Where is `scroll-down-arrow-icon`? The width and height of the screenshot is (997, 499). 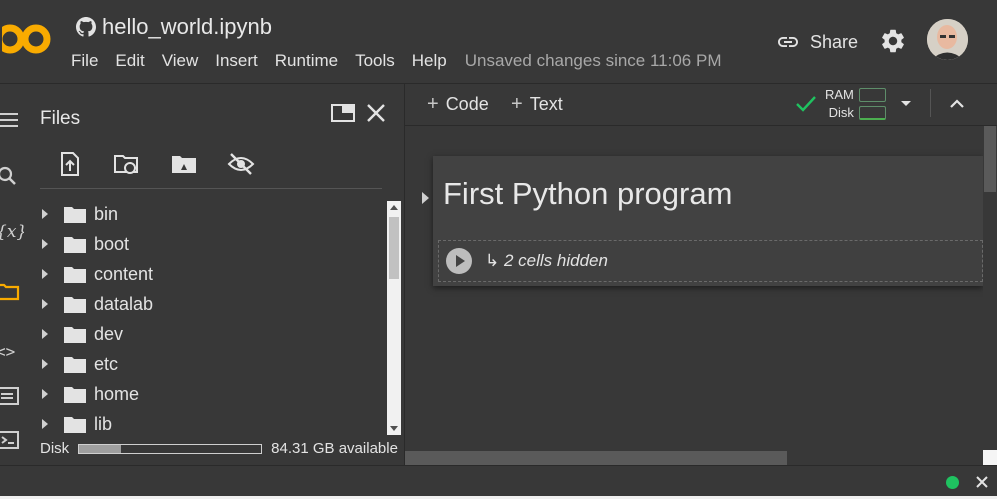
scroll-down-arrow-icon is located at coordinates (394, 428).